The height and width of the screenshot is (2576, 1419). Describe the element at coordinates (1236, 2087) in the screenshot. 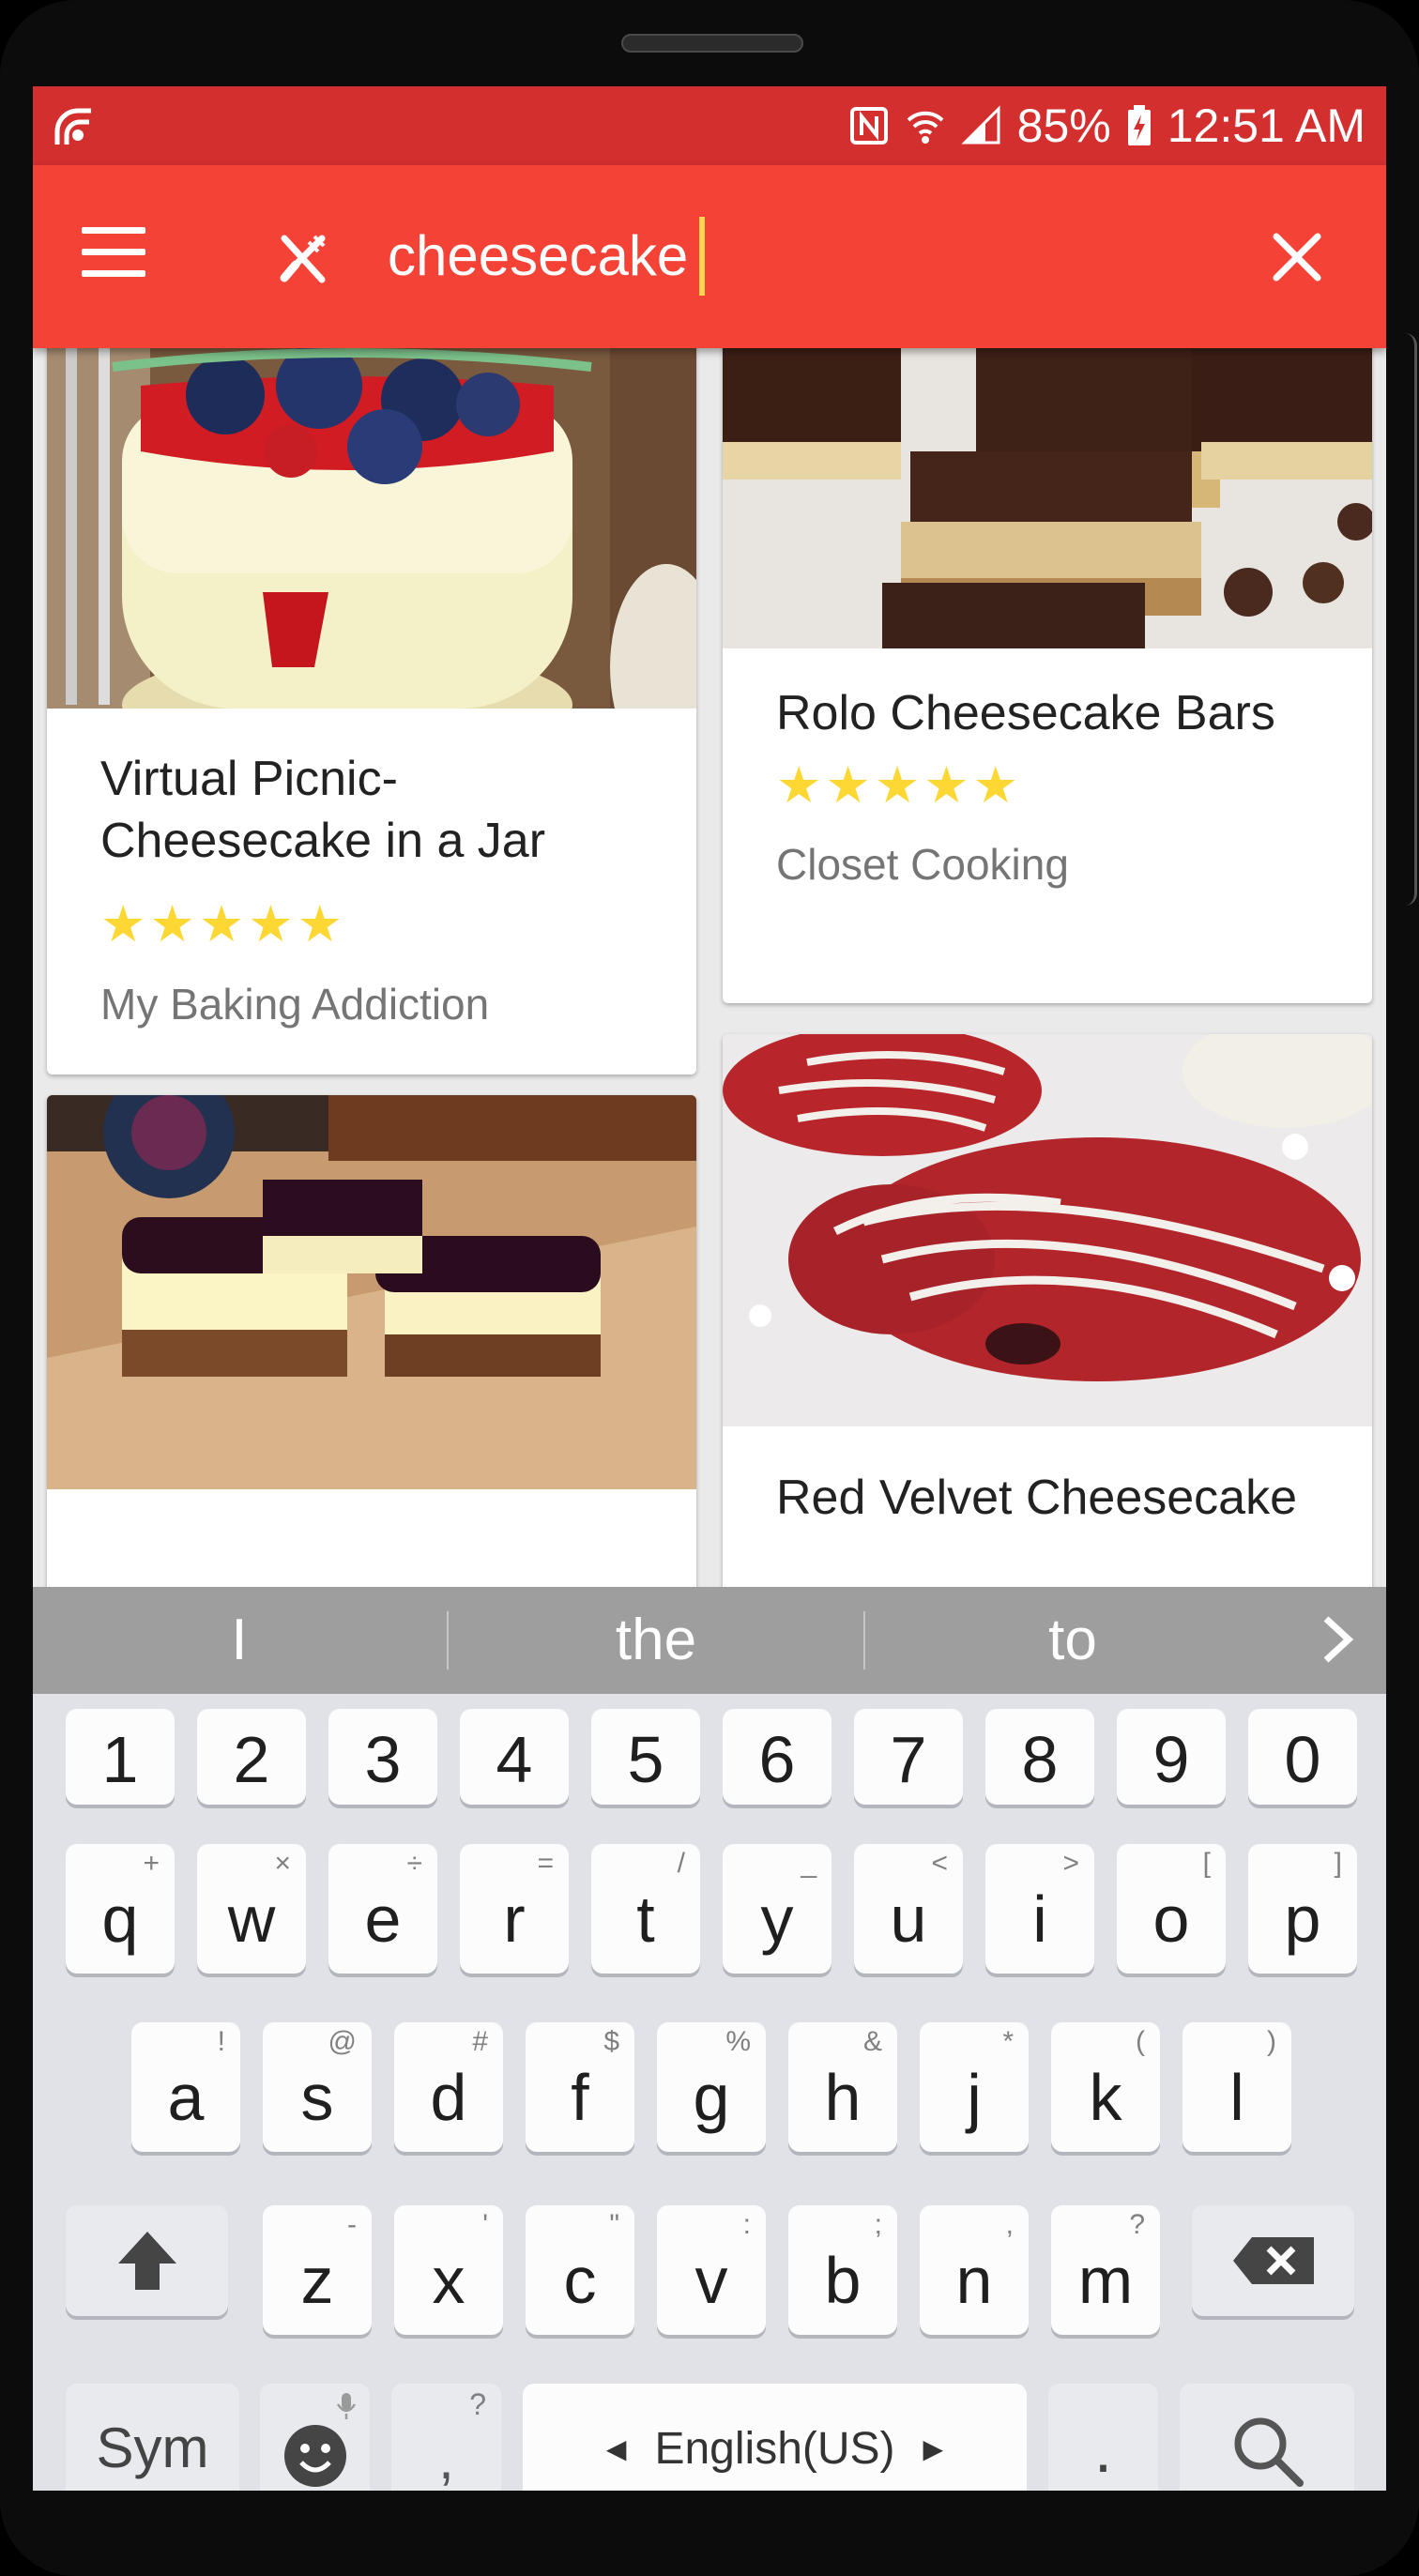

I see `key: l)` at that location.